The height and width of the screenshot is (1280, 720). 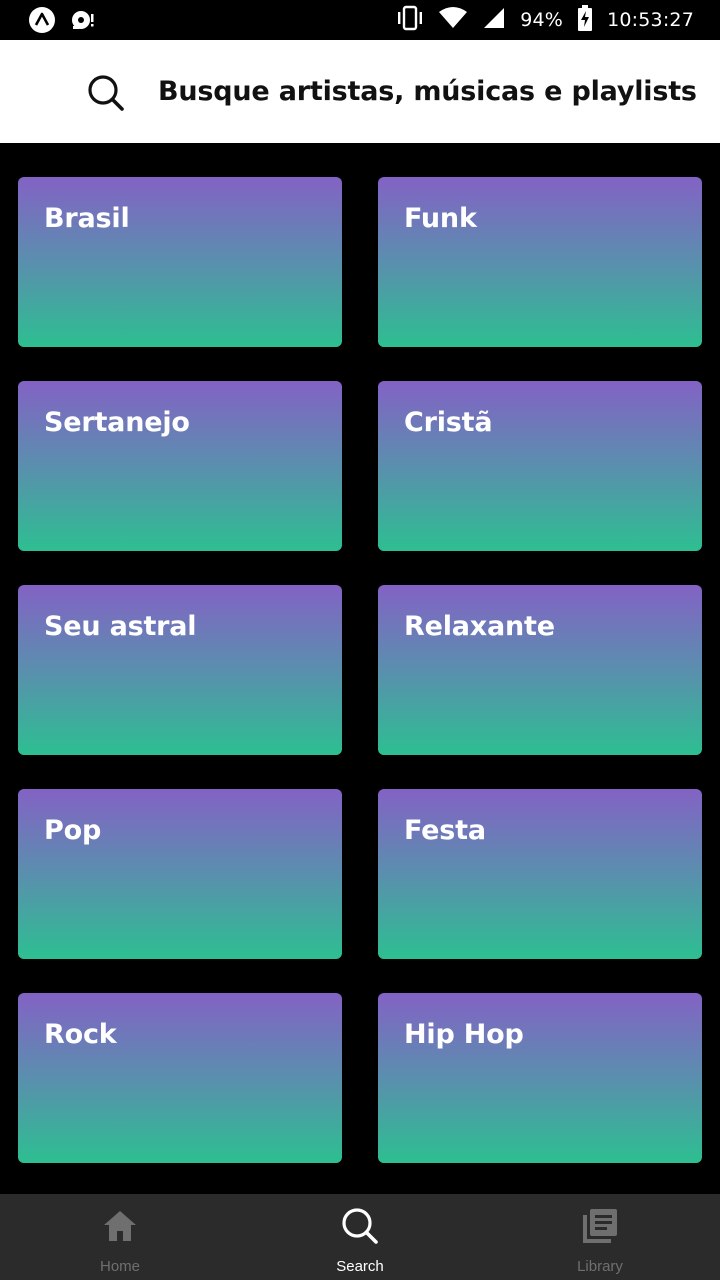 What do you see at coordinates (540, 466) in the screenshot?
I see `genre-card-crista: Cristã` at bounding box center [540, 466].